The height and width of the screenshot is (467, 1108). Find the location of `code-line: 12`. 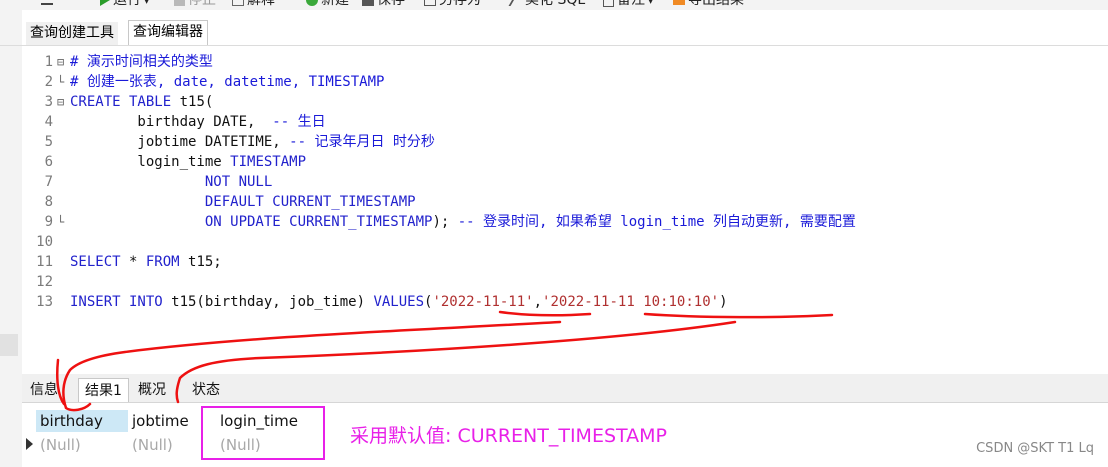

code-line: 12 is located at coordinates (565, 282).